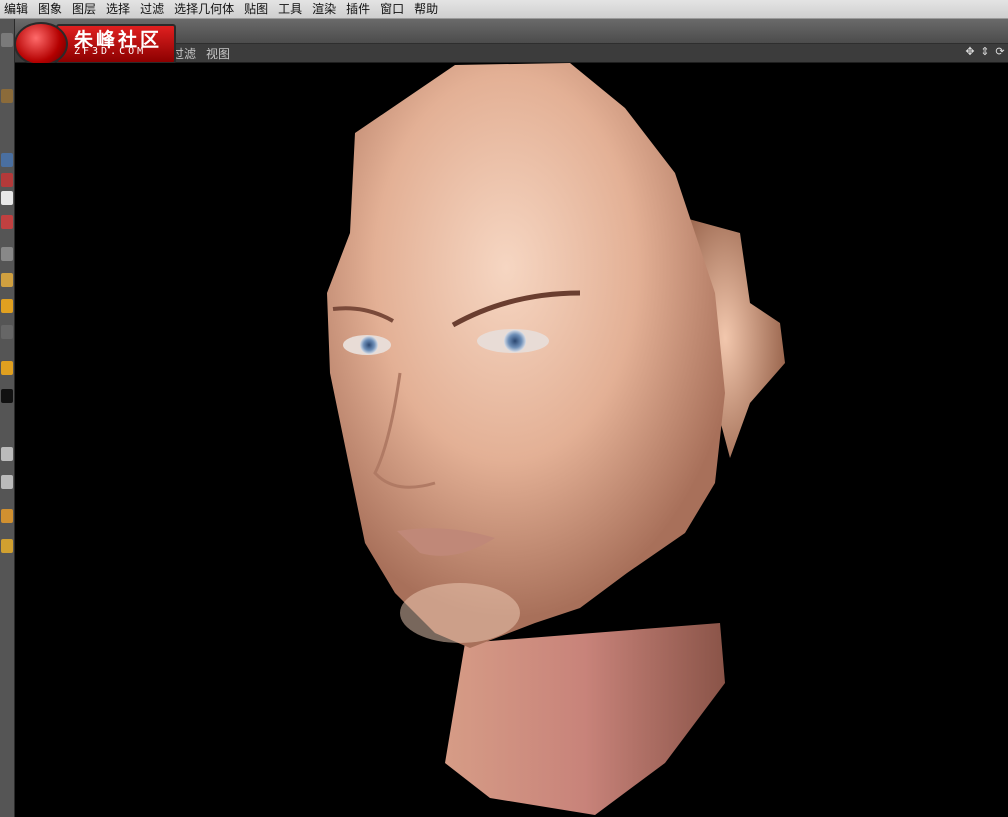 The width and height of the screenshot is (1008, 817). What do you see at coordinates (41, 44) in the screenshot?
I see `logo-emblem-icon` at bounding box center [41, 44].